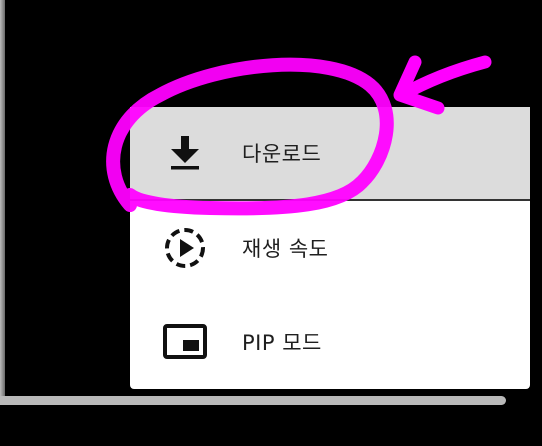 The width and height of the screenshot is (542, 446). Describe the element at coordinates (282, 343) in the screenshot. I see `menu-item-label: PIP 모드` at that location.